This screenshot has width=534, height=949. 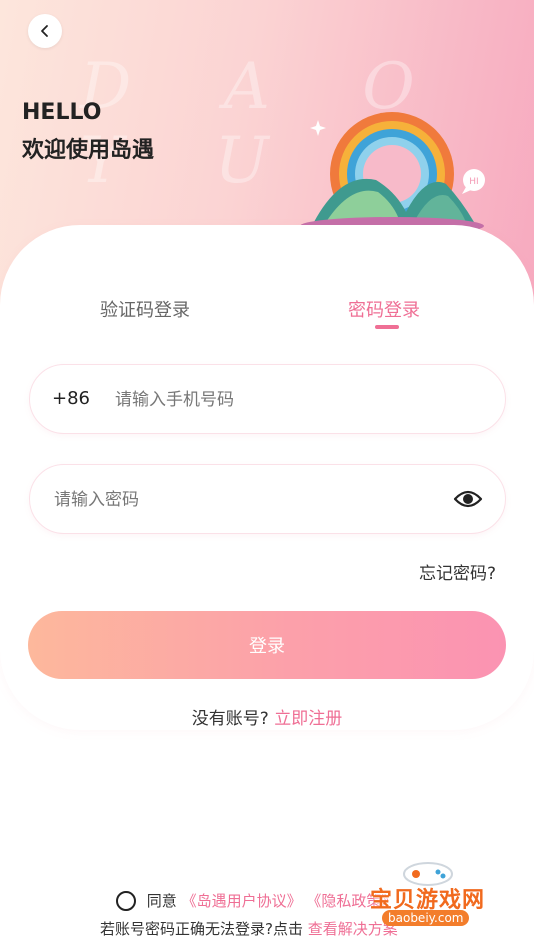 I want to click on password-field, so click(x=267, y=499).